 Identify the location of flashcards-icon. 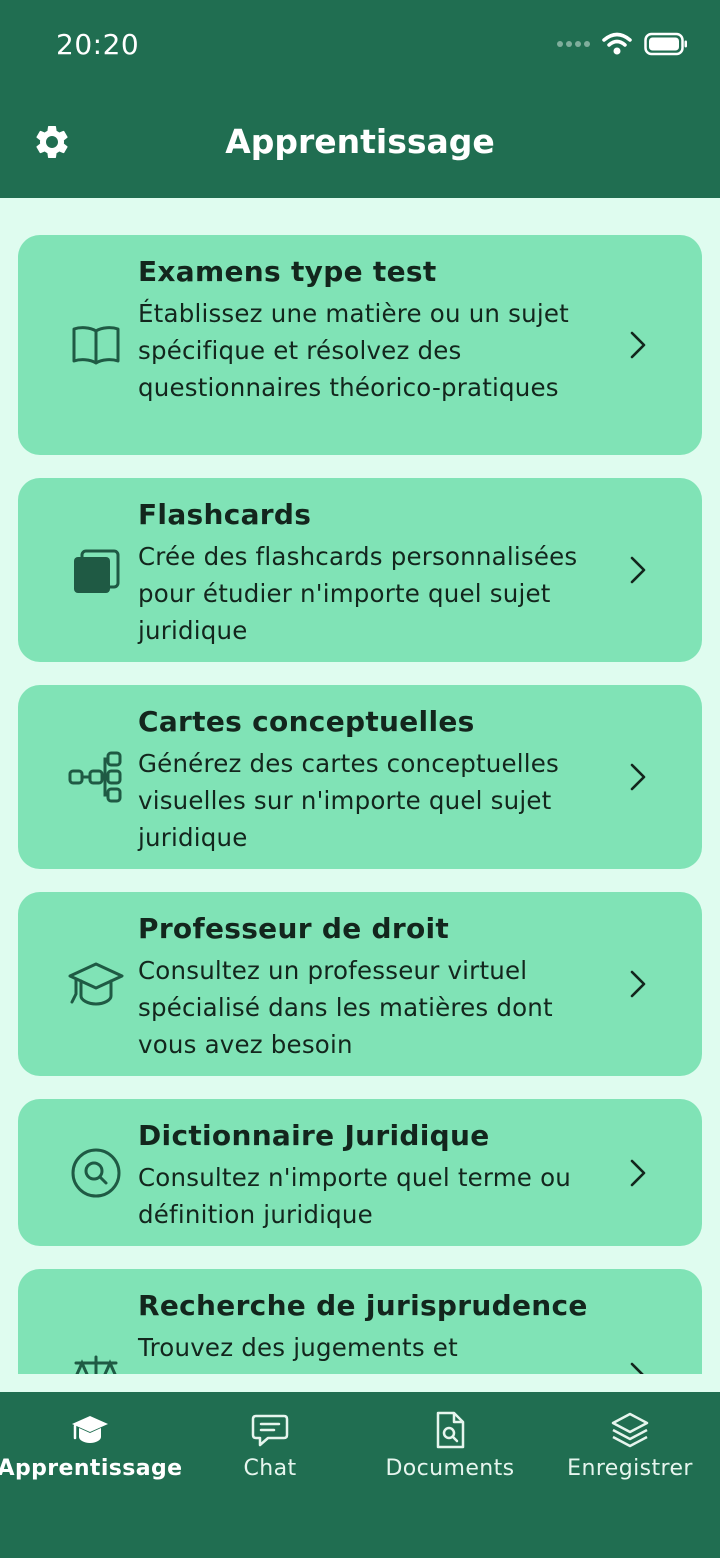
(97, 571).